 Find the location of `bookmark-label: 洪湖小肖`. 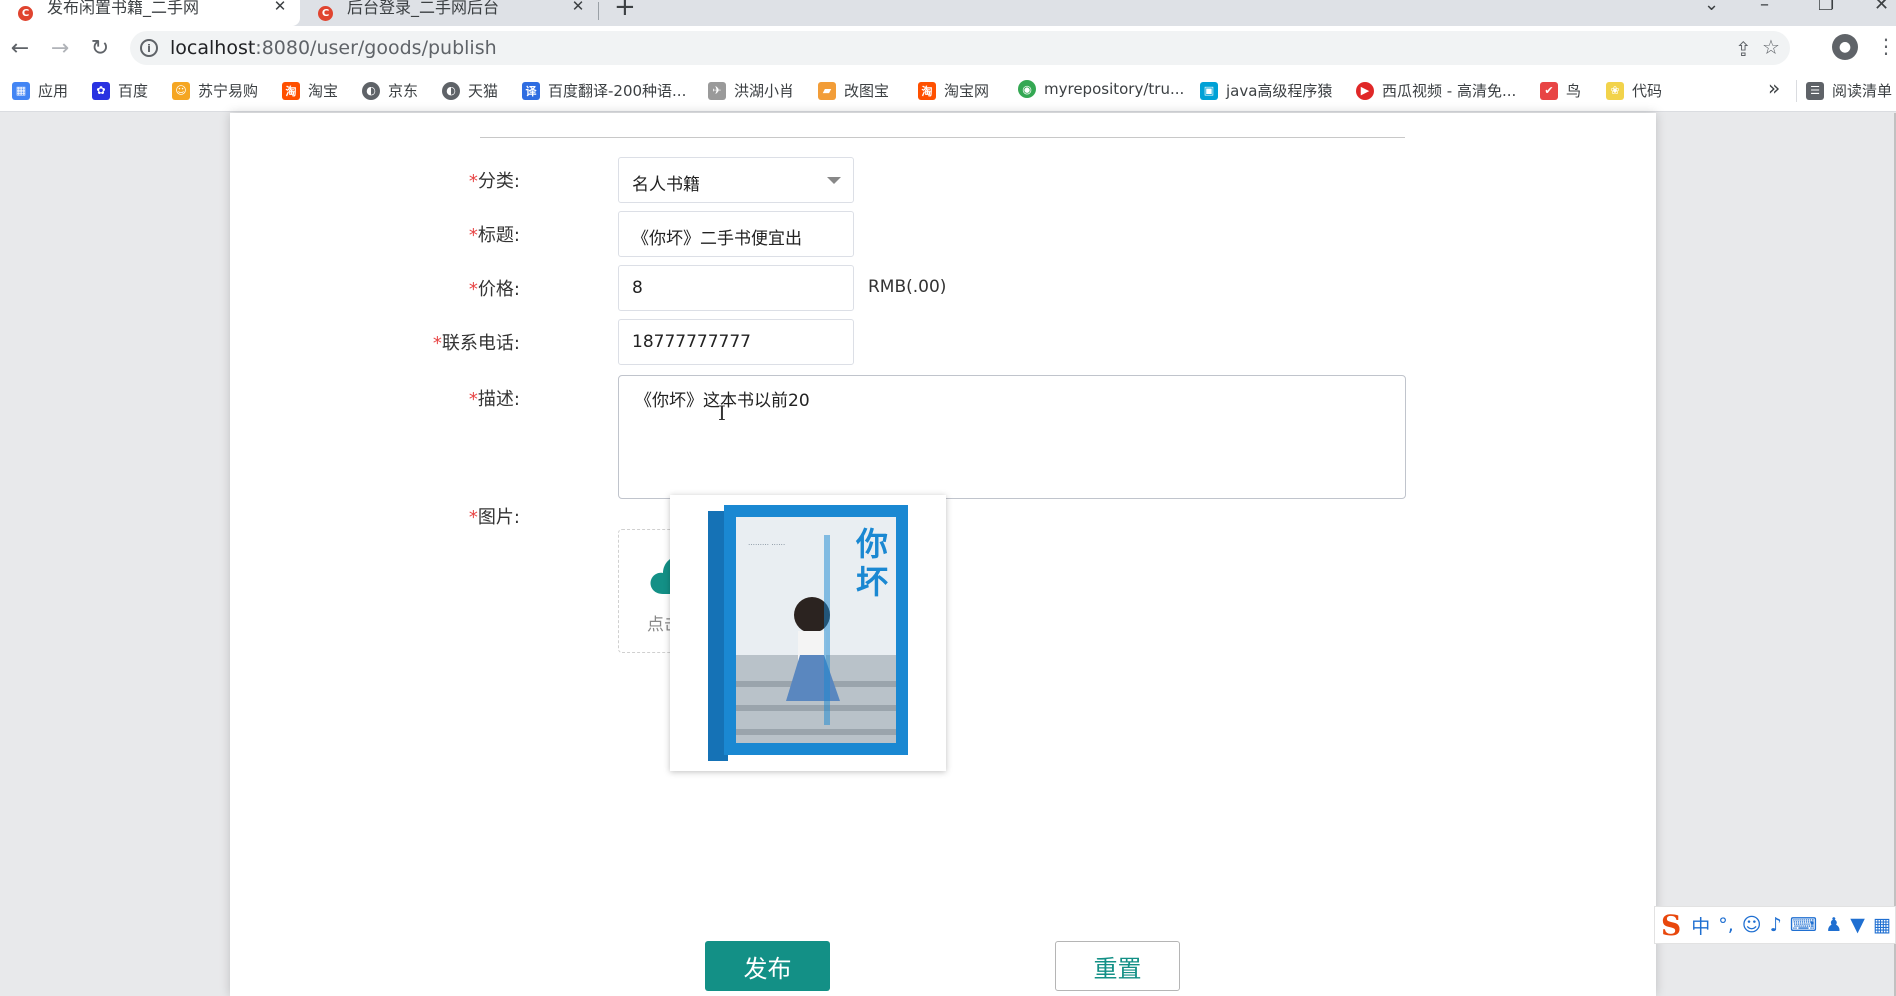

bookmark-label: 洪湖小肖 is located at coordinates (764, 91).